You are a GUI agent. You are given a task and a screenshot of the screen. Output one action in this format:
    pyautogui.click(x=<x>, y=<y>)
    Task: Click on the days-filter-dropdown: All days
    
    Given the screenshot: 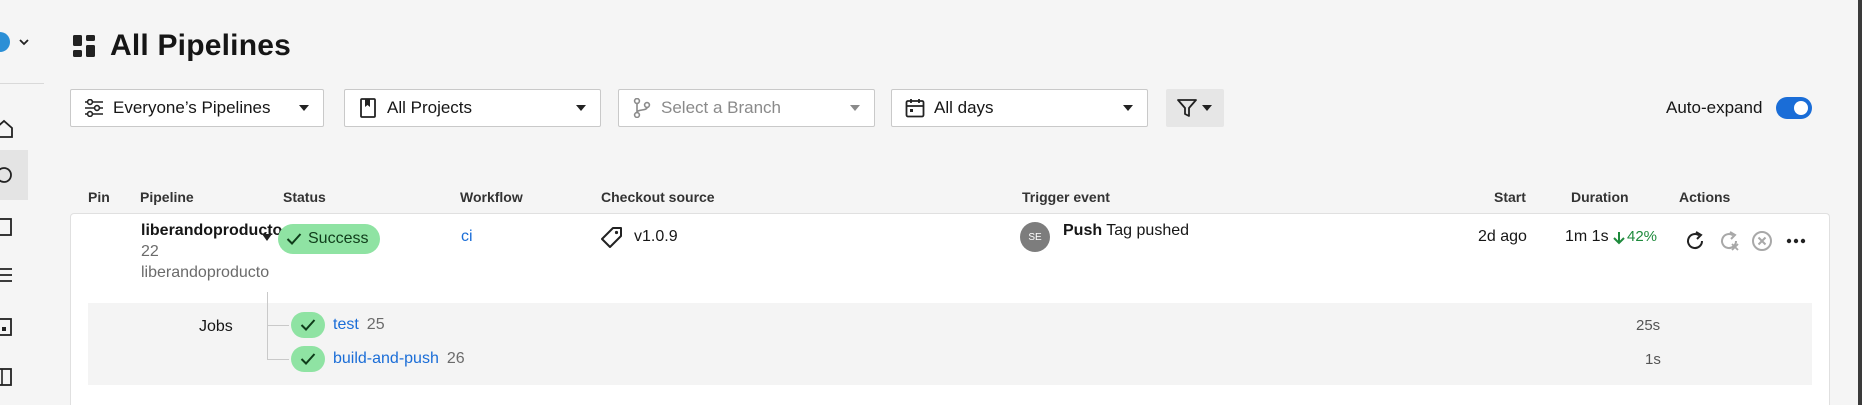 What is the action you would take?
    pyautogui.click(x=1019, y=108)
    